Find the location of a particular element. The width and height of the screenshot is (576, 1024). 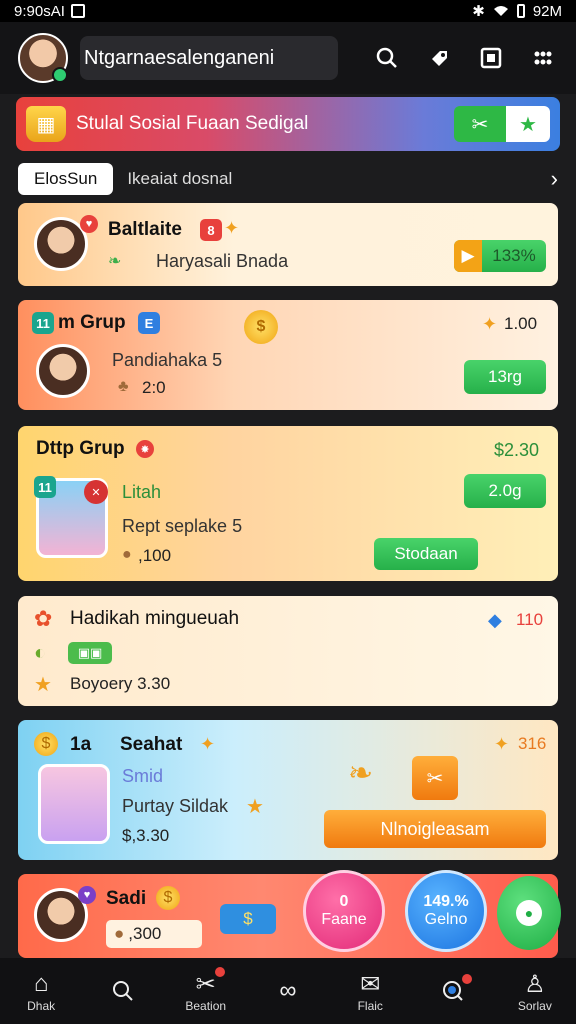

card-value: 316 is located at coordinates (532, 743).